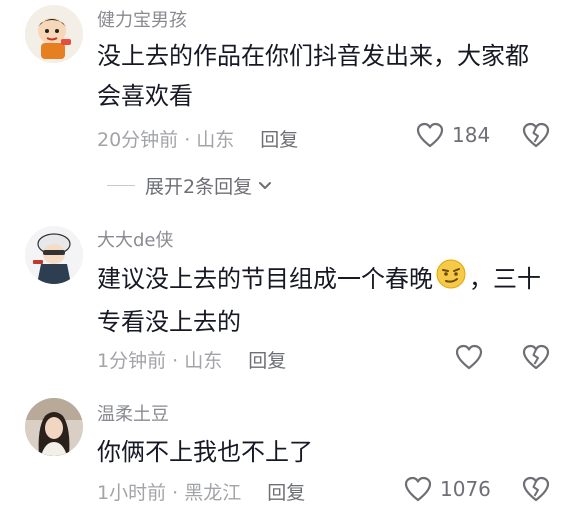 Image resolution: width=576 pixels, height=506 pixels. Describe the element at coordinates (133, 413) in the screenshot. I see `username: 温柔土豆` at that location.